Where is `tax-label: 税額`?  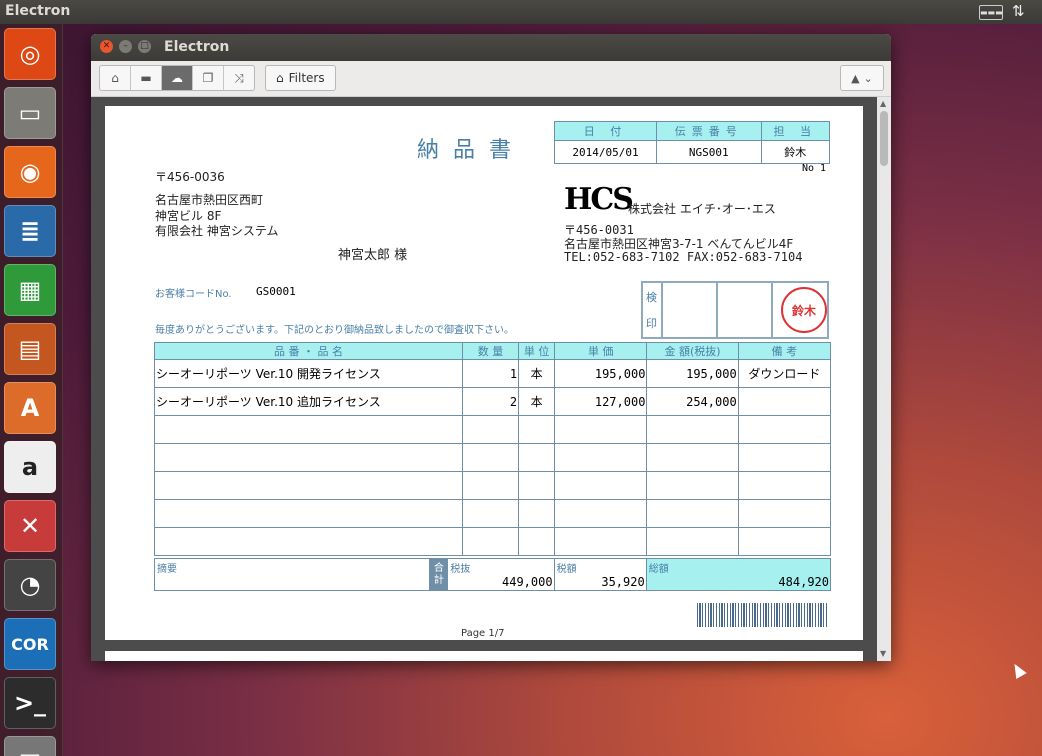 tax-label: 税額 is located at coordinates (566, 569).